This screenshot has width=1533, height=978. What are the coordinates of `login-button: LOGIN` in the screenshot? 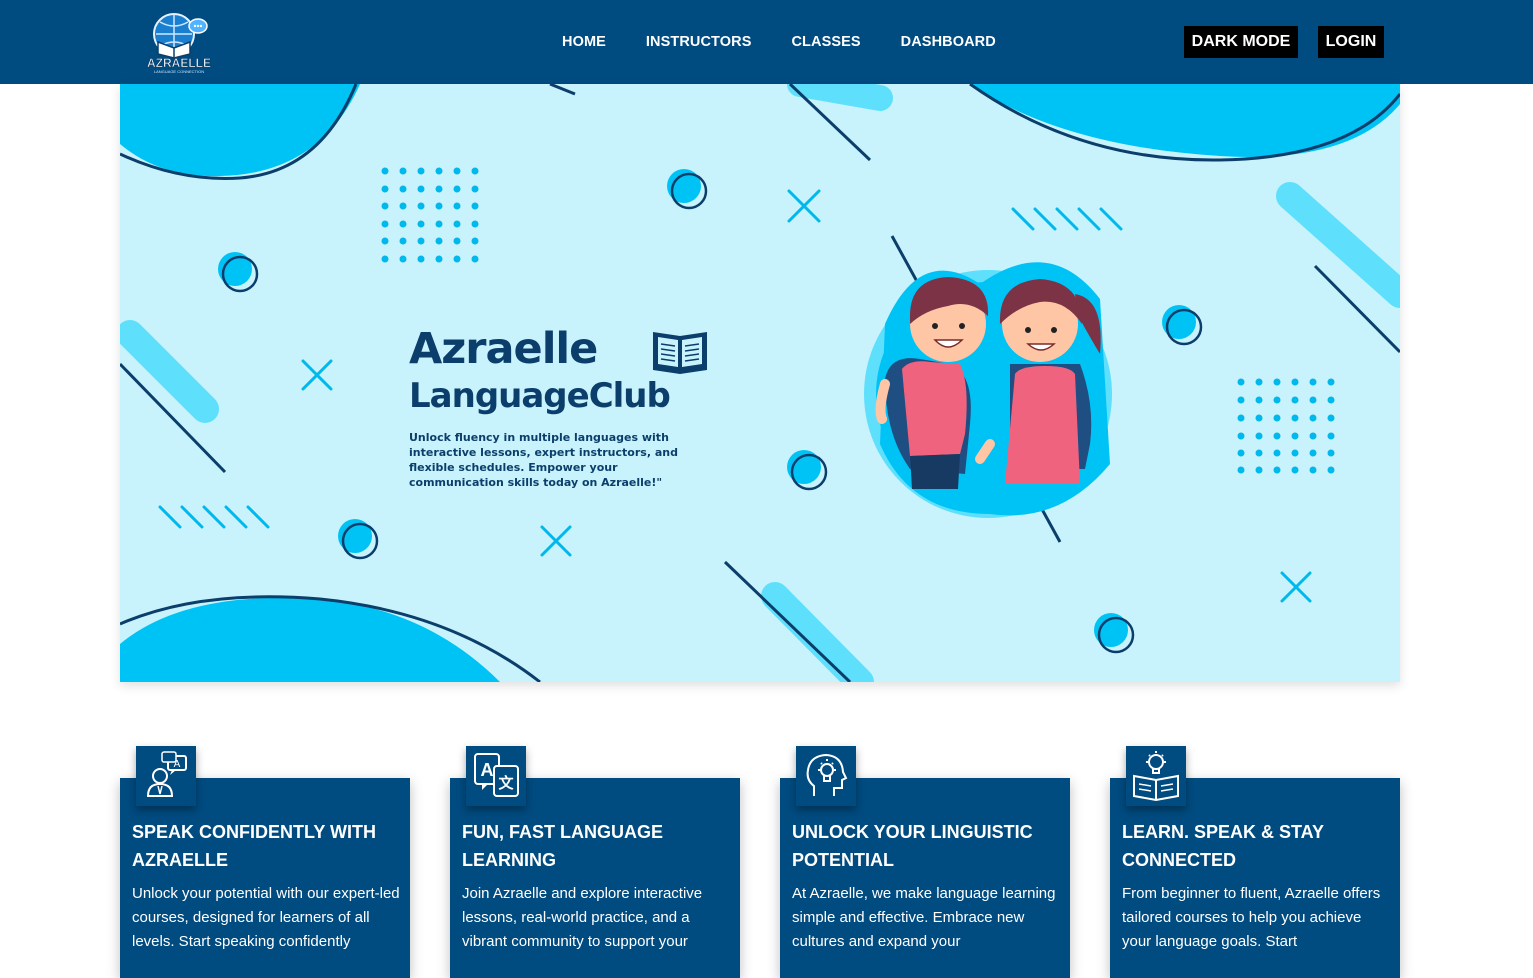 It's located at (1351, 42).